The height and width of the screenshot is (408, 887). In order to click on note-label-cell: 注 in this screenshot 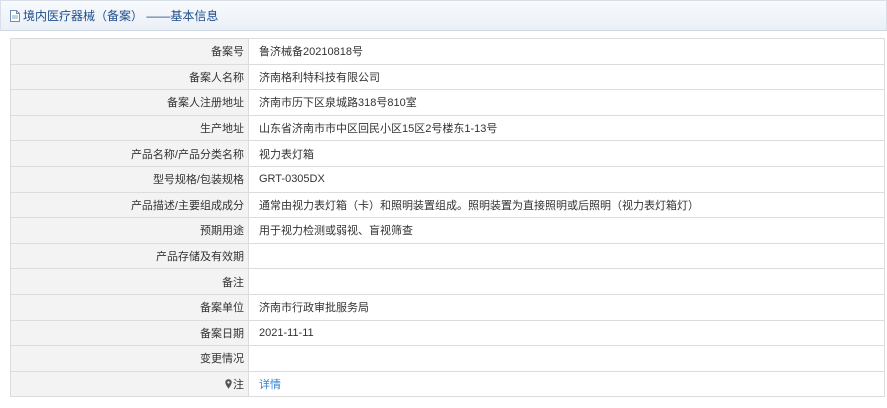, I will do `click(129, 384)`.